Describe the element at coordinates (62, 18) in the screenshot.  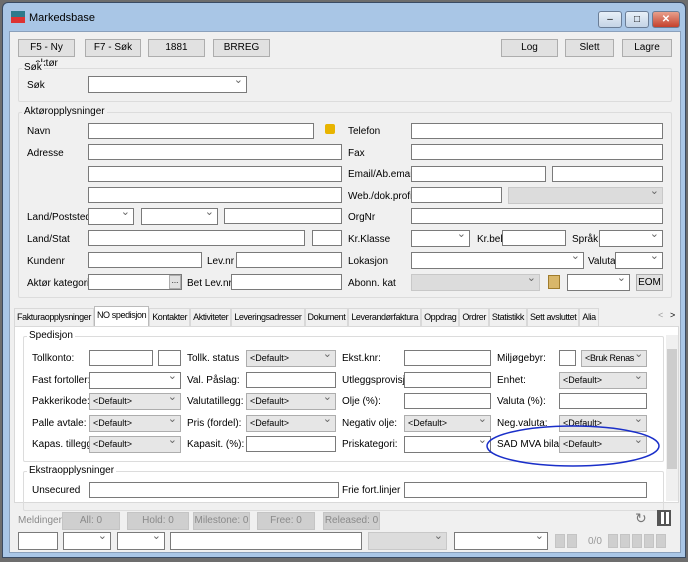
I see `window-title: Markedsbase` at that location.